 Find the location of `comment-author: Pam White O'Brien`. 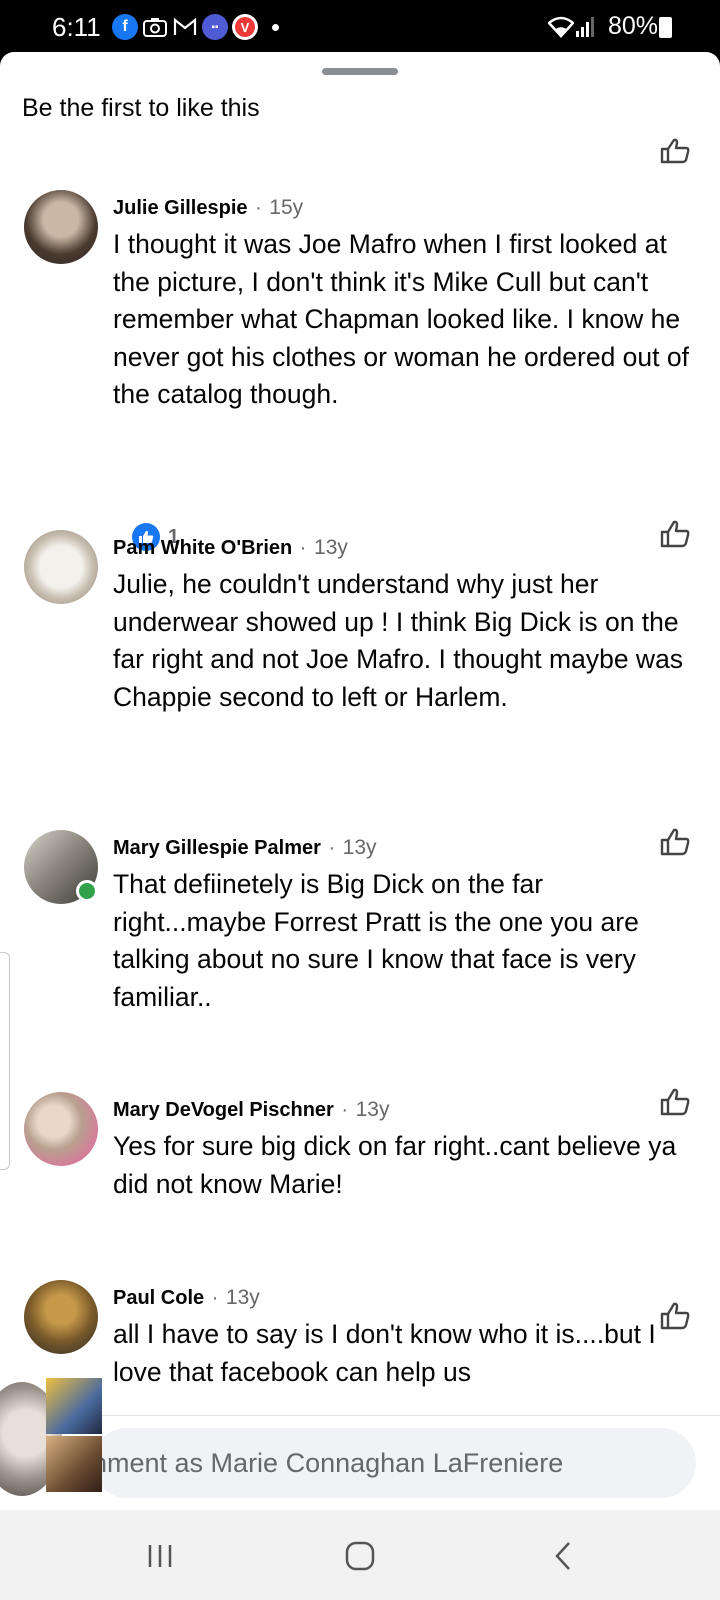

comment-author: Pam White O'Brien is located at coordinates (202, 548).